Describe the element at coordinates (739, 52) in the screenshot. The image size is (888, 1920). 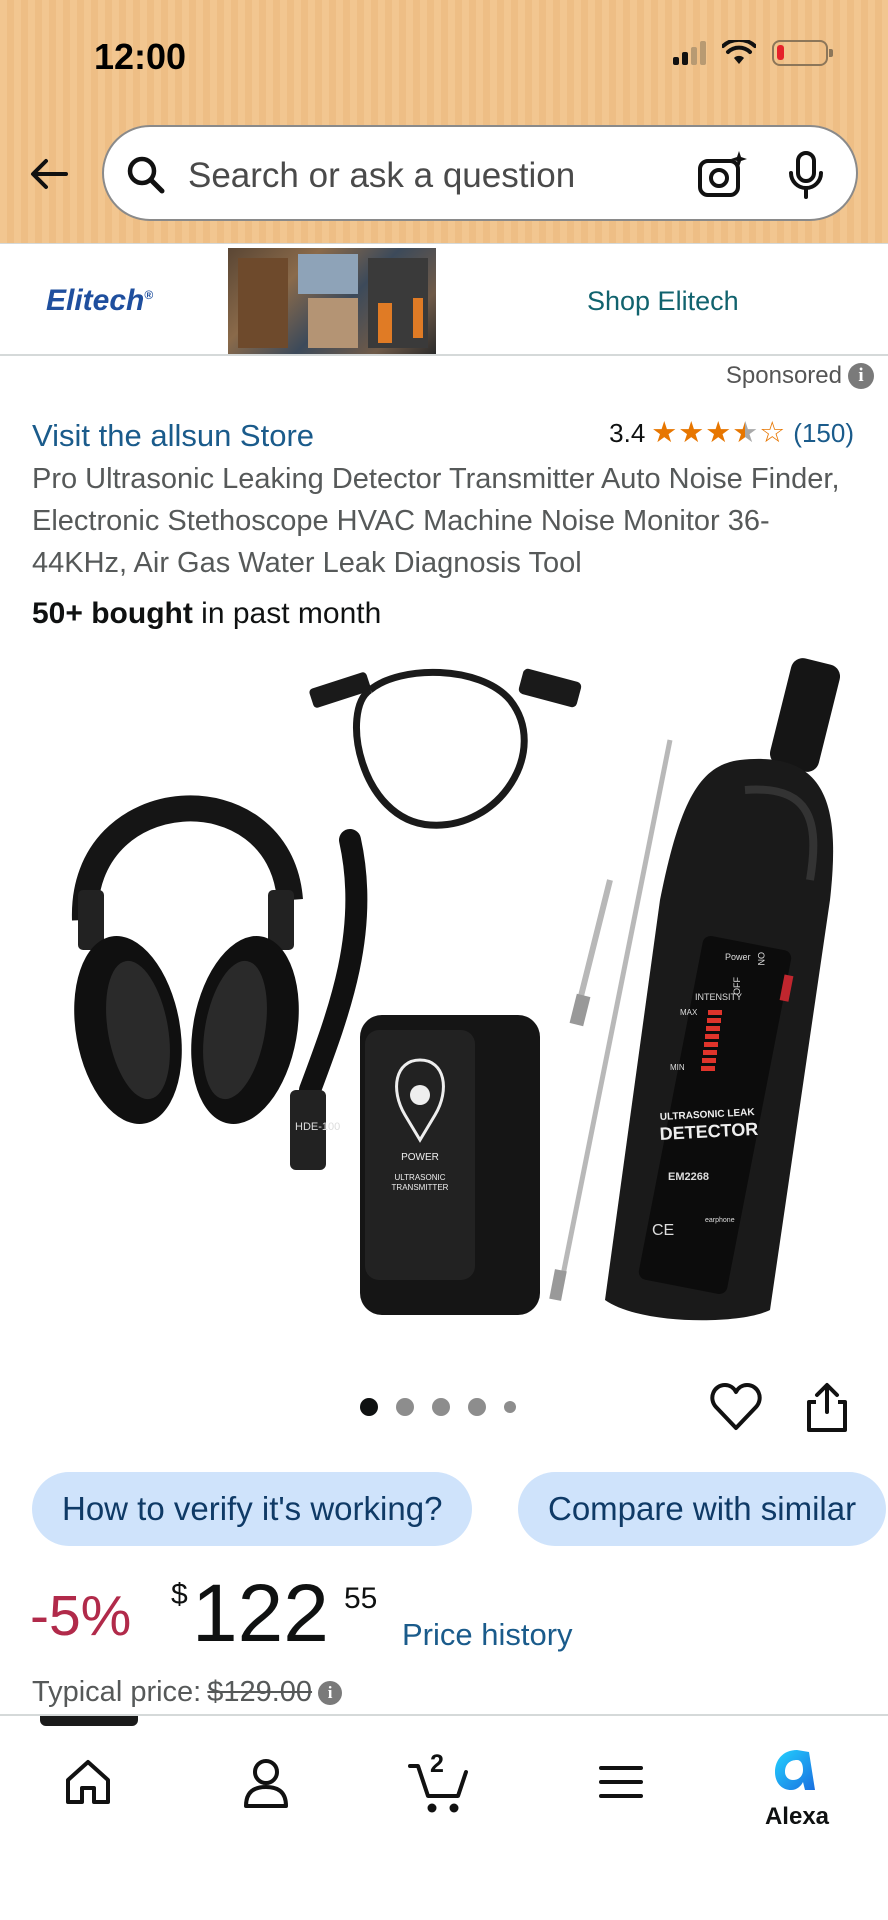
I see `wifi-icon` at that location.